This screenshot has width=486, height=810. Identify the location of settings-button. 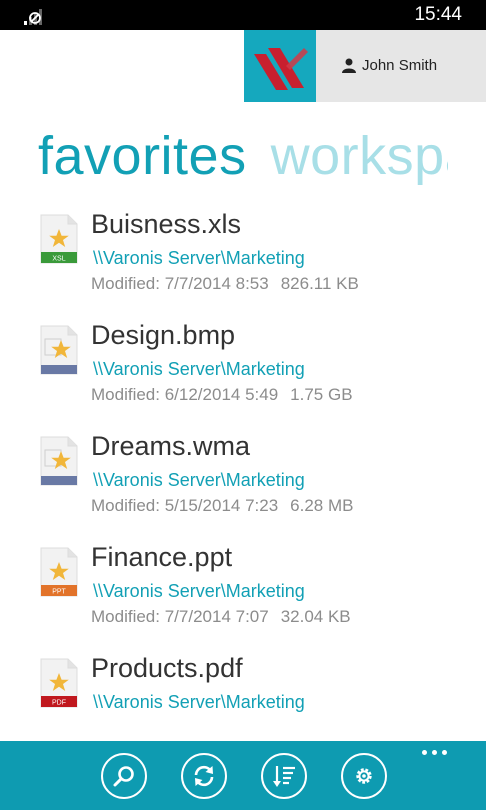
(364, 776).